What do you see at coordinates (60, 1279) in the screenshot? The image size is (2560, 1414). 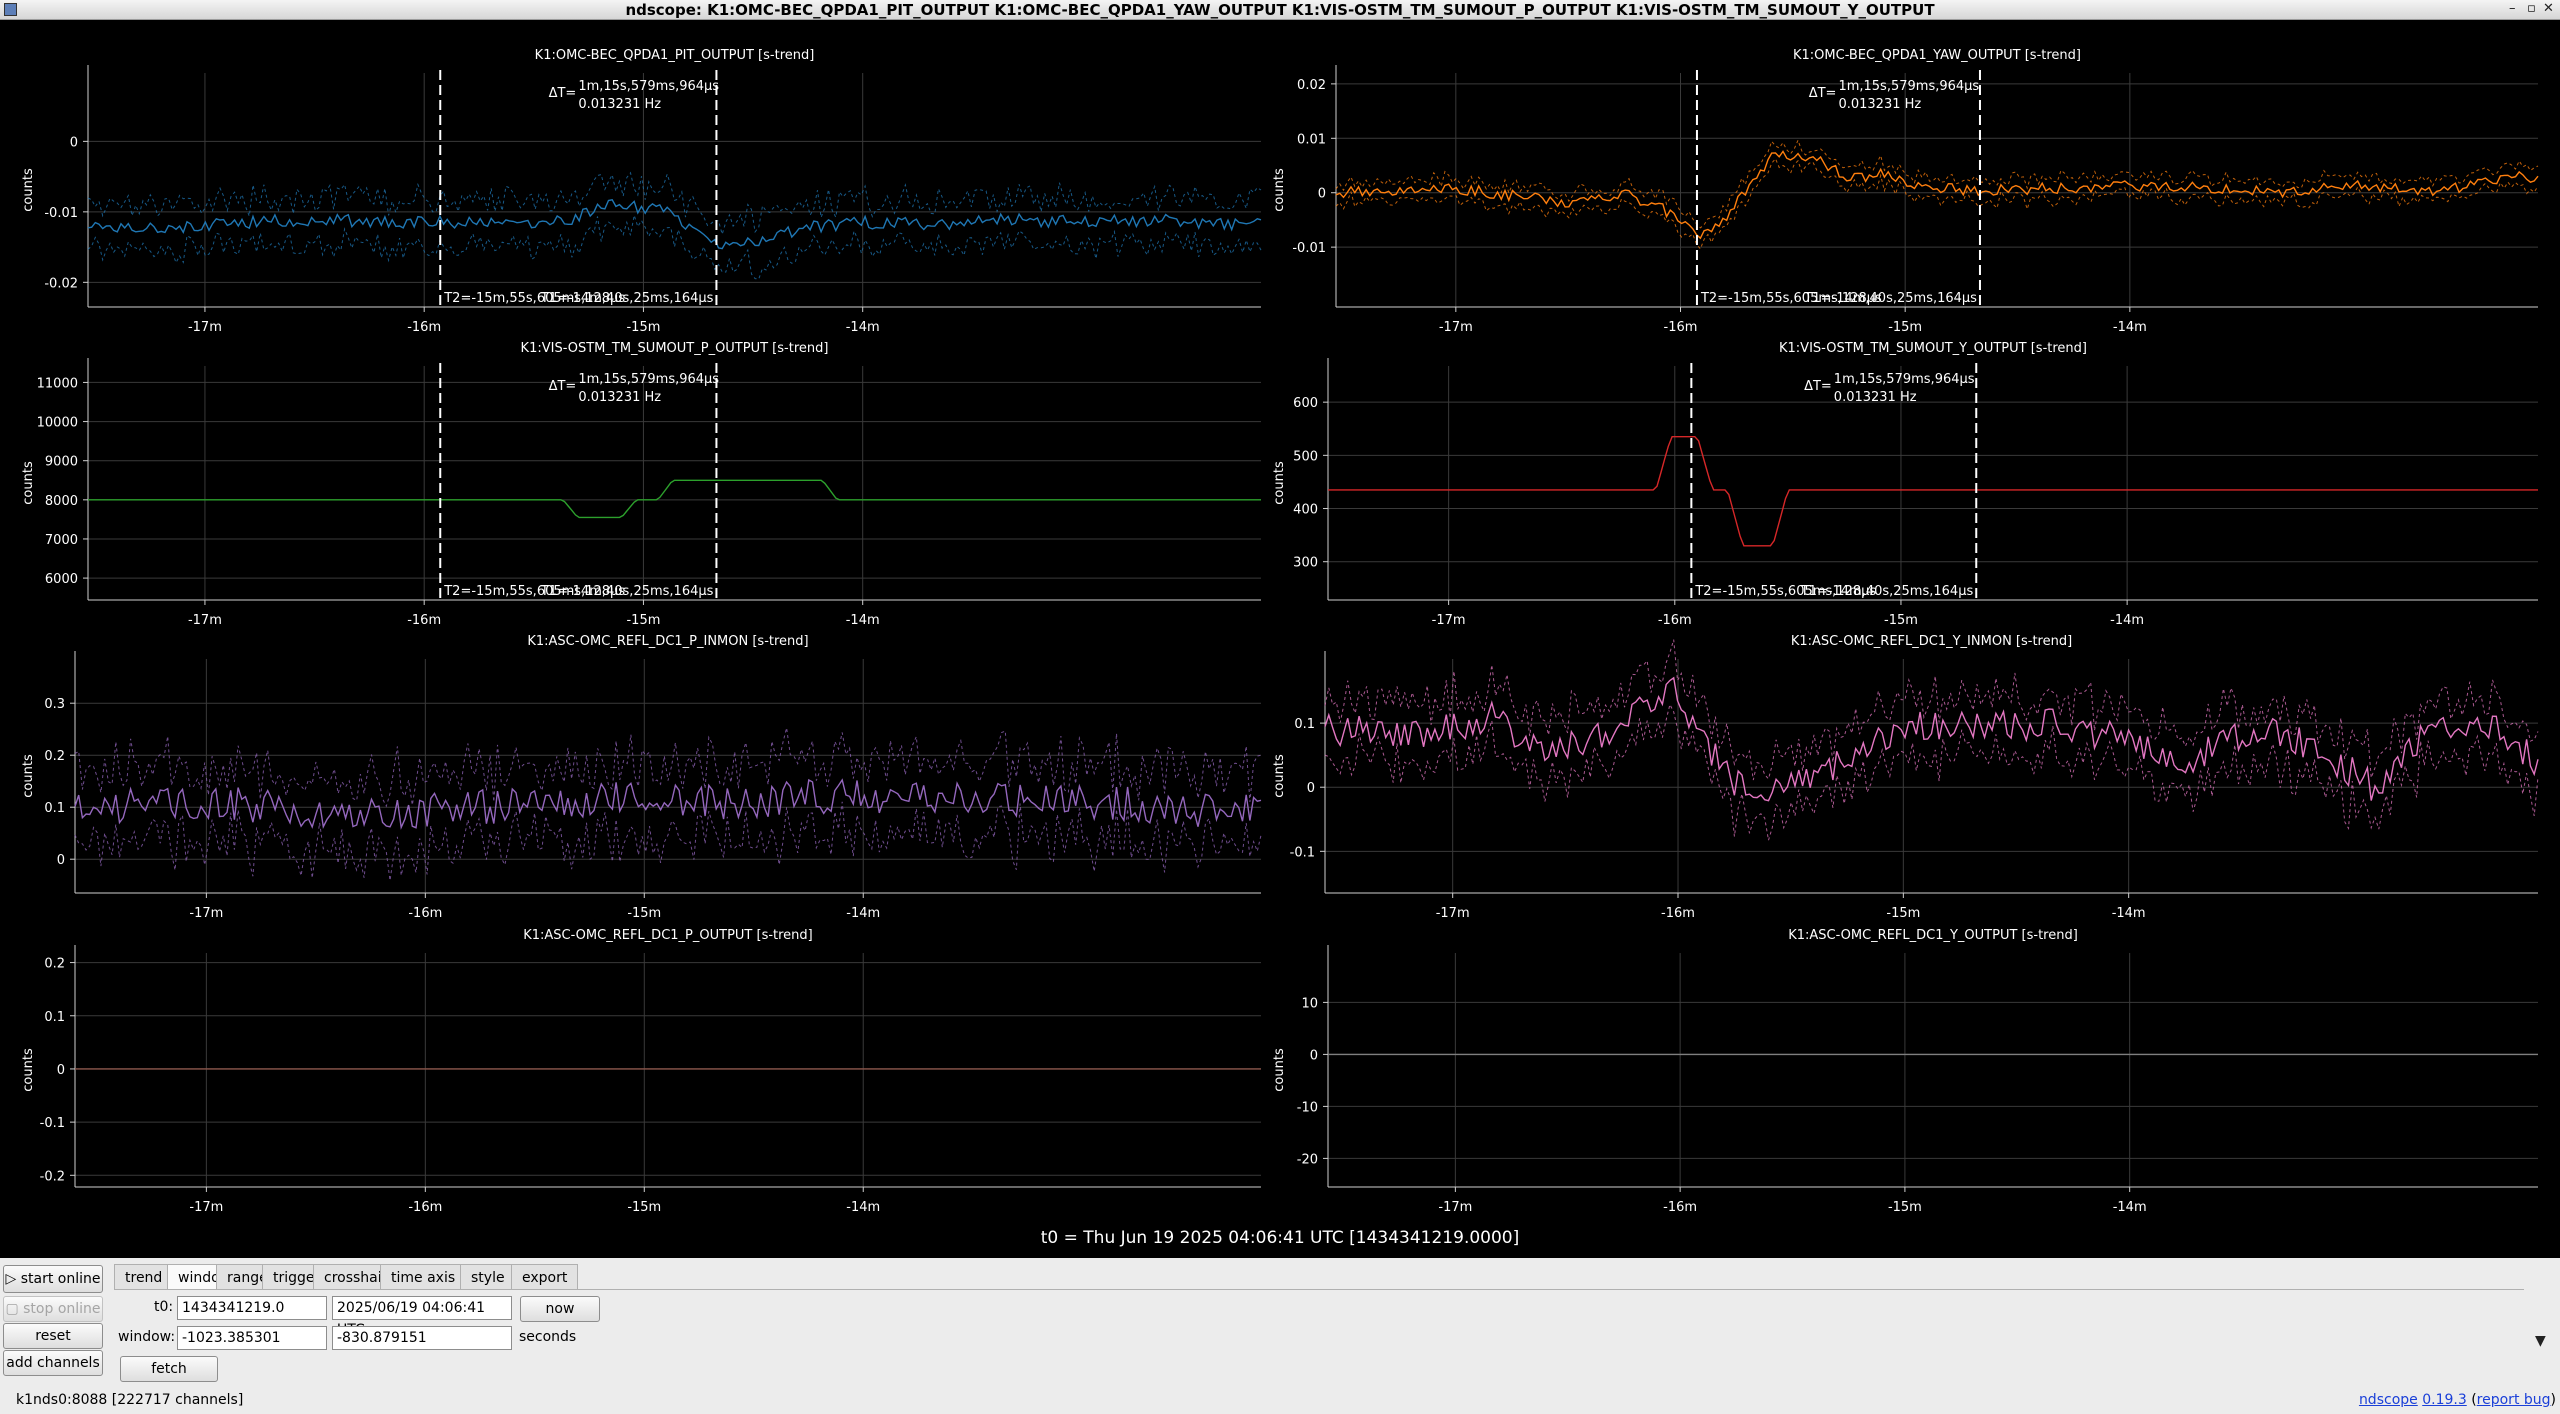 I see `start-online-label: start online` at bounding box center [60, 1279].